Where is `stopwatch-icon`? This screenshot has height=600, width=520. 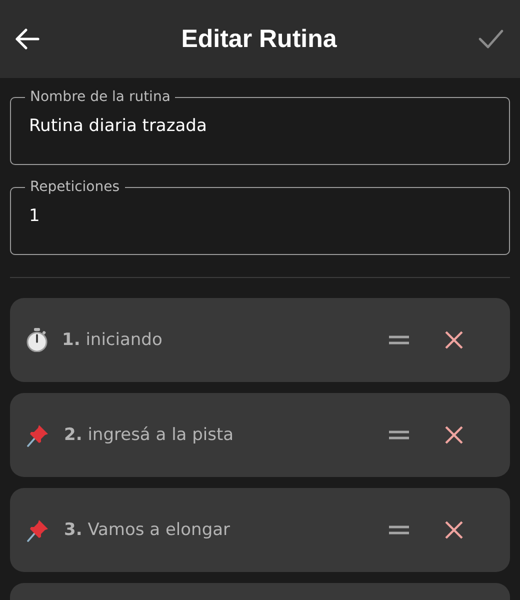
stopwatch-icon is located at coordinates (37, 340).